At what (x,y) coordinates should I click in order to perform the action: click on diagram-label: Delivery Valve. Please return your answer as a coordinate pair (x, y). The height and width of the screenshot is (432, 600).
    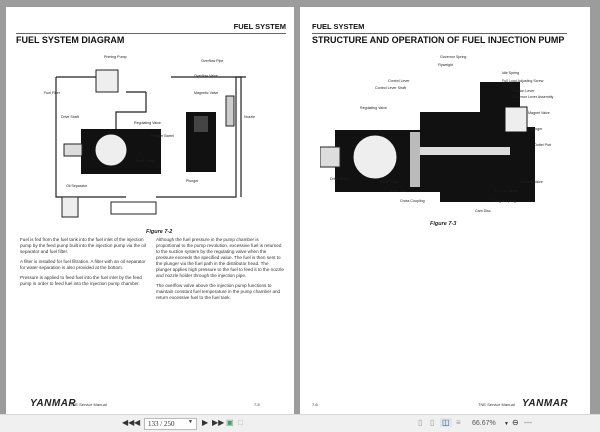
    Looking at the image, I should click on (531, 182).